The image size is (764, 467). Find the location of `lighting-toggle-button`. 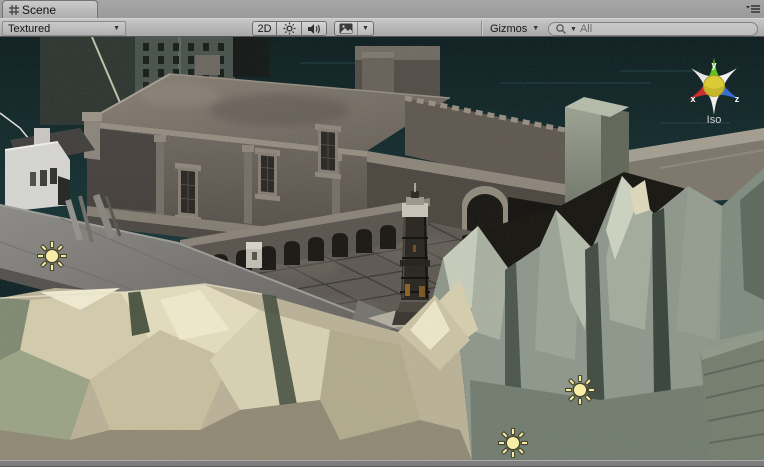

lighting-toggle-button is located at coordinates (289, 28).